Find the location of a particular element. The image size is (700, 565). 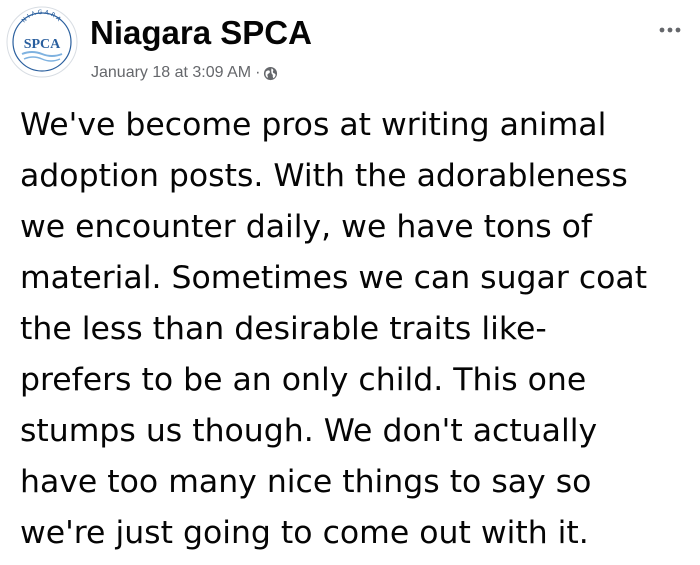

post-timestamp: January 18 at 3:09 AM is located at coordinates (171, 73).